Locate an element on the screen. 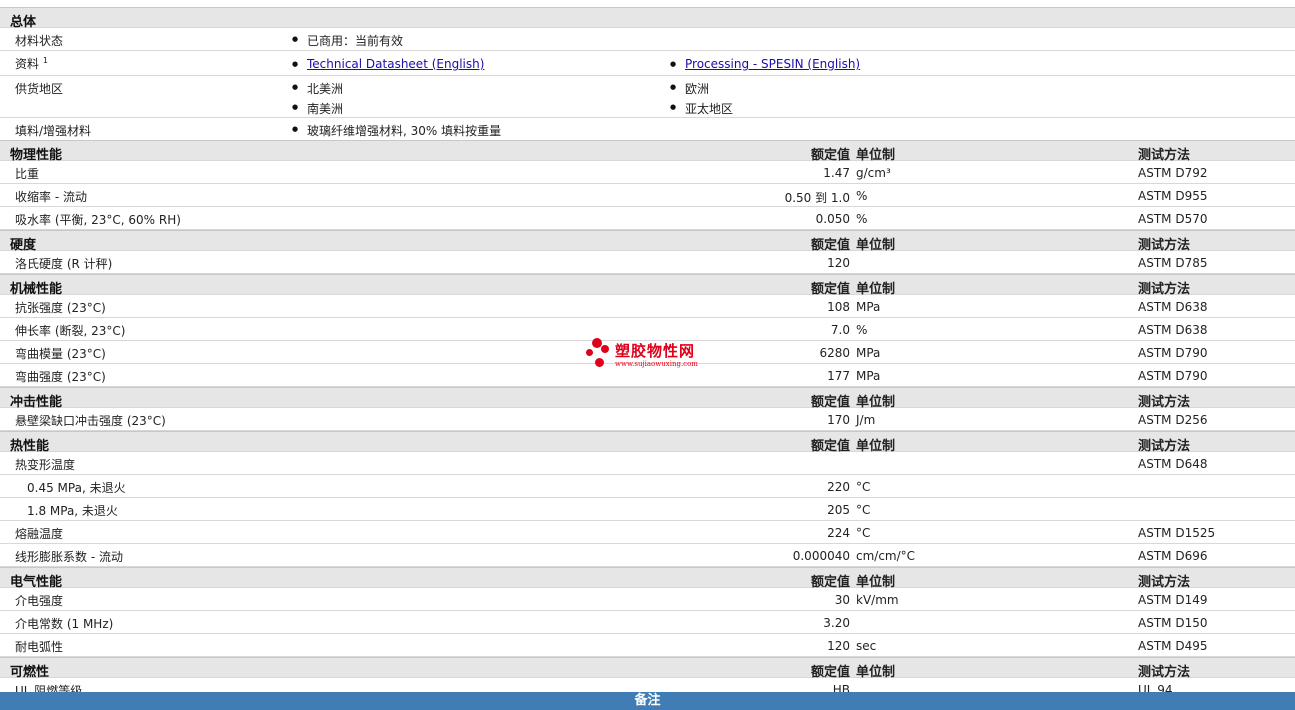 Image resolution: width=1295 pixels, height=710 pixels. section-header-general: 总体 is located at coordinates (647, 18).